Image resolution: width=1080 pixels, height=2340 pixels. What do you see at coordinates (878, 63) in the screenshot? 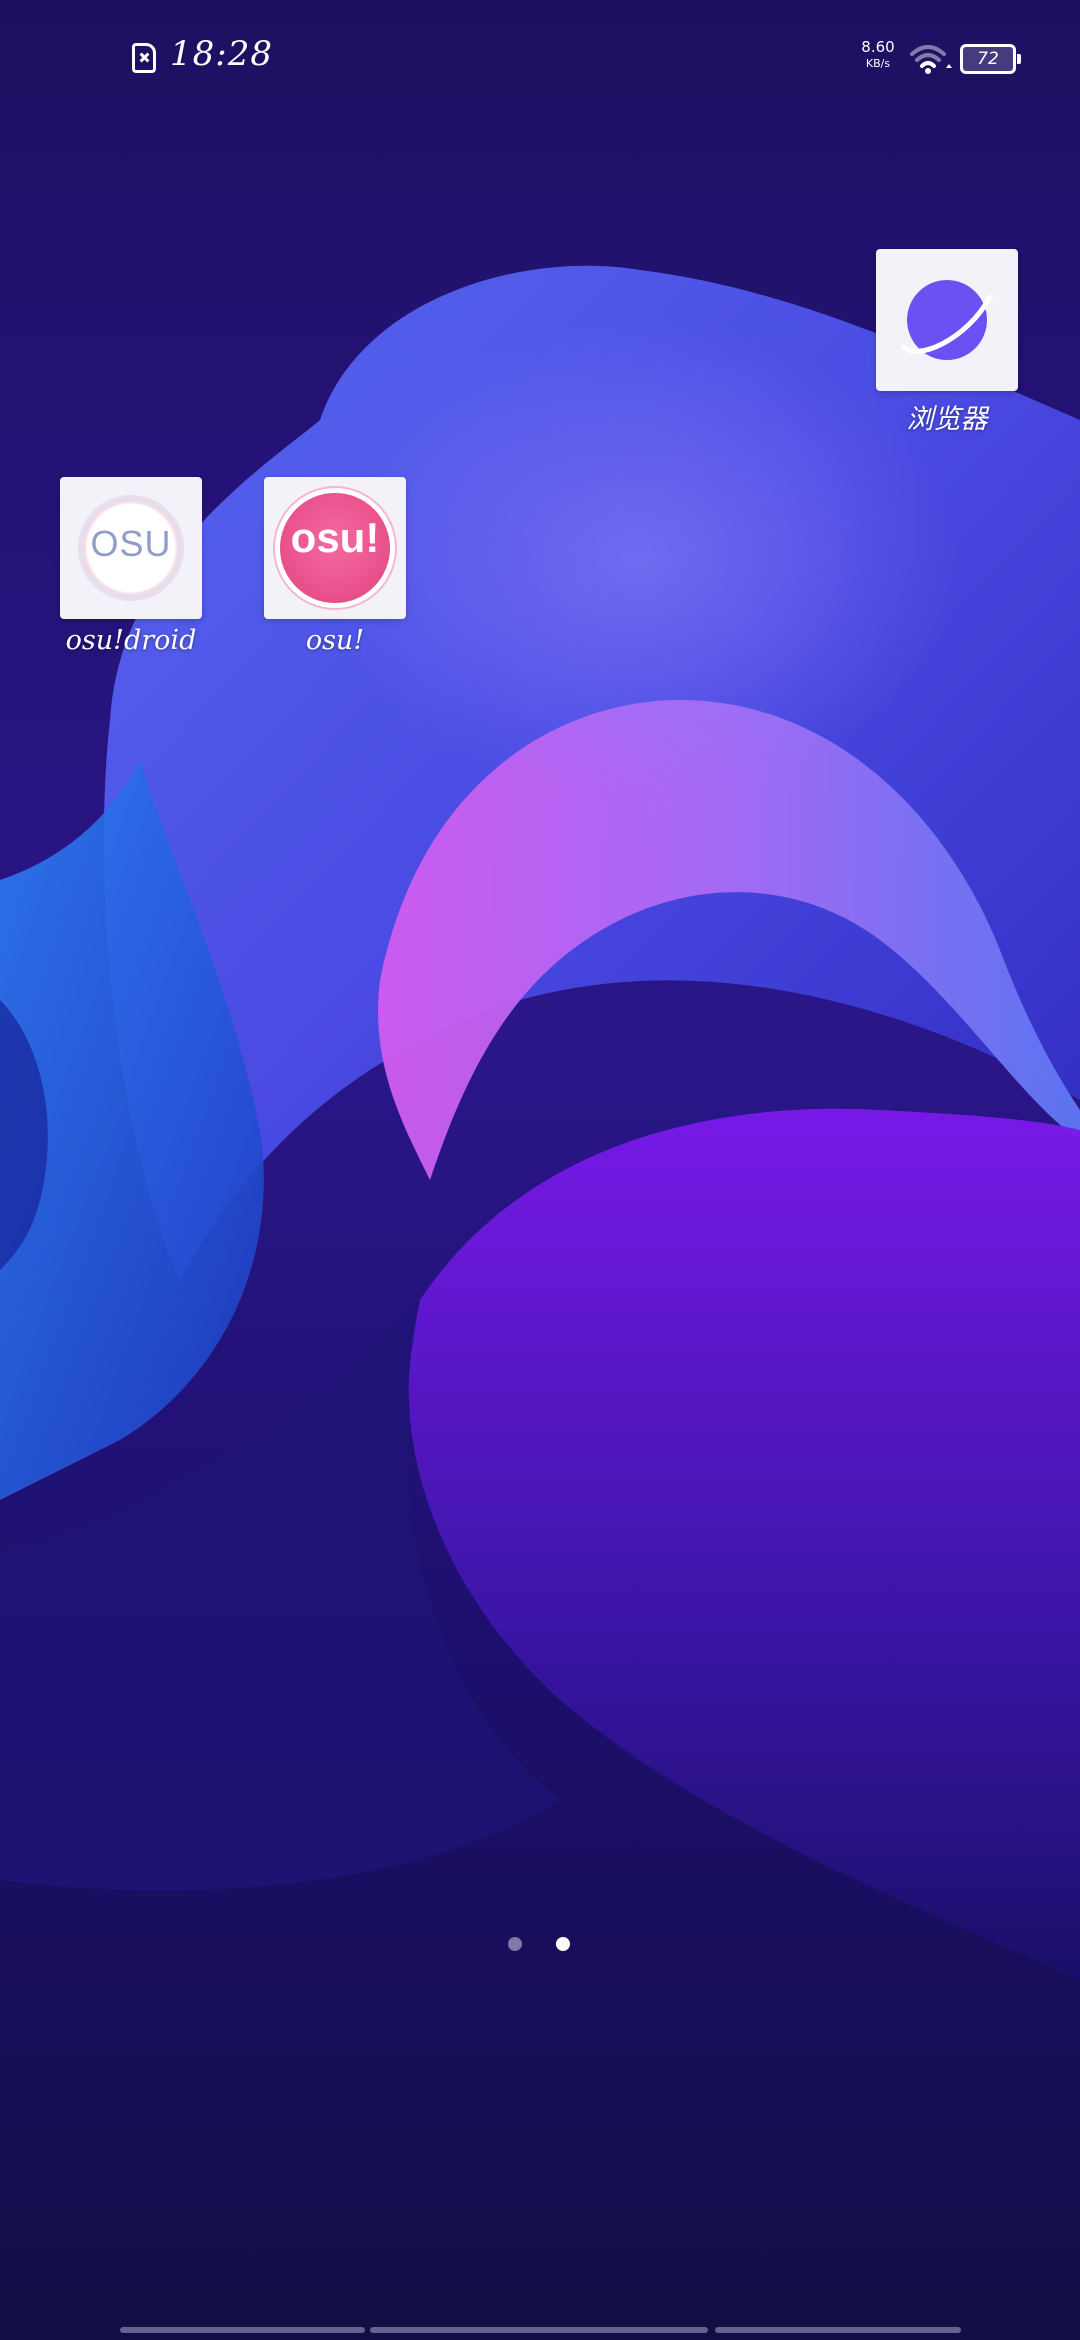
I see `network-speed-unit: KB/s` at bounding box center [878, 63].